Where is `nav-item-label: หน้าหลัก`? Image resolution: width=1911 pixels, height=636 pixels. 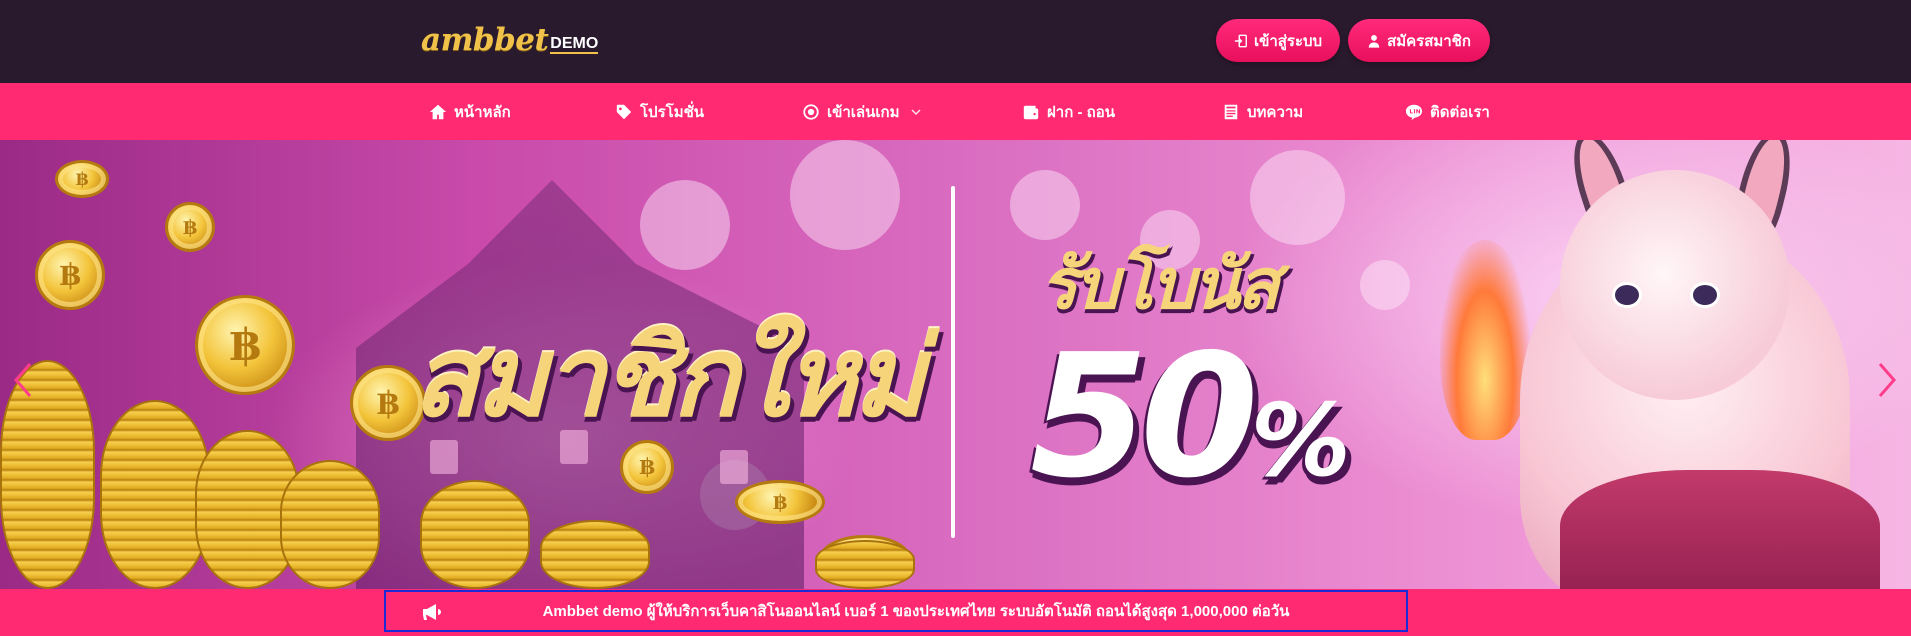 nav-item-label: หน้าหลัก is located at coordinates (482, 112).